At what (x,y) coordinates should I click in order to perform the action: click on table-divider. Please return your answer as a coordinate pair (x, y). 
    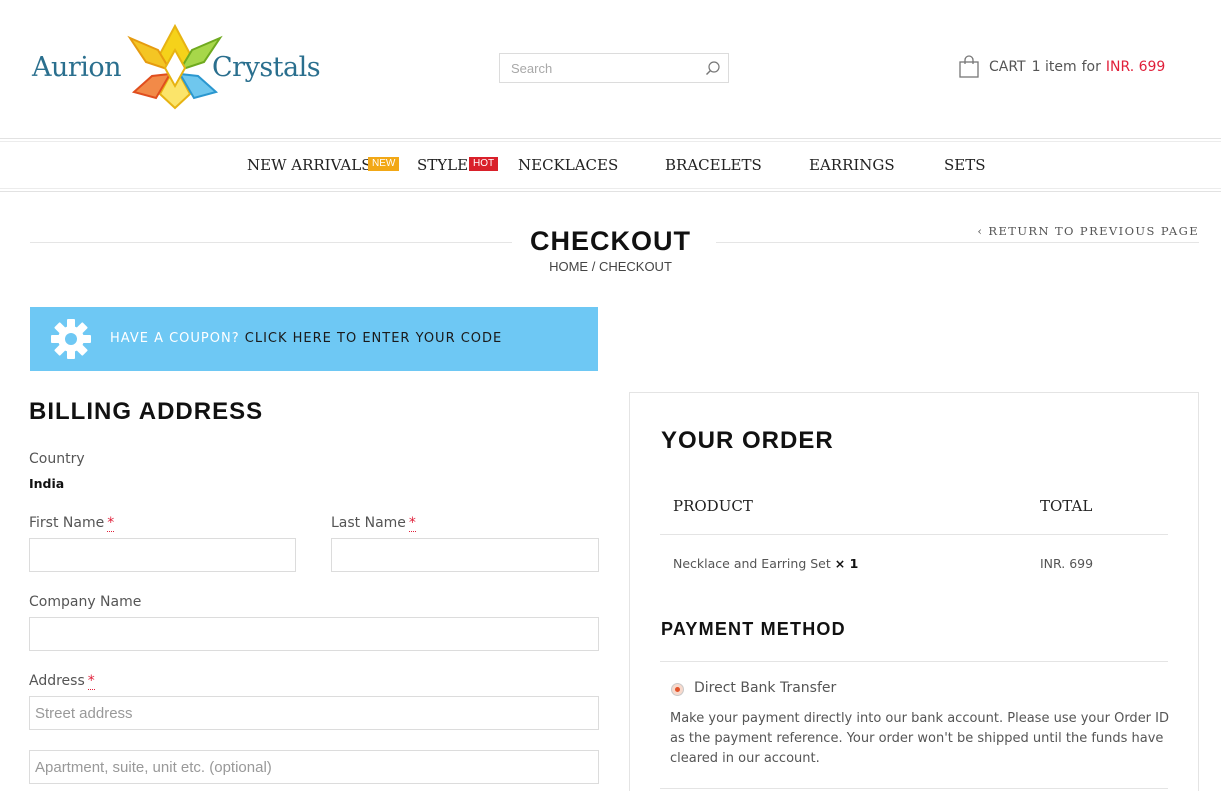
    Looking at the image, I should click on (914, 534).